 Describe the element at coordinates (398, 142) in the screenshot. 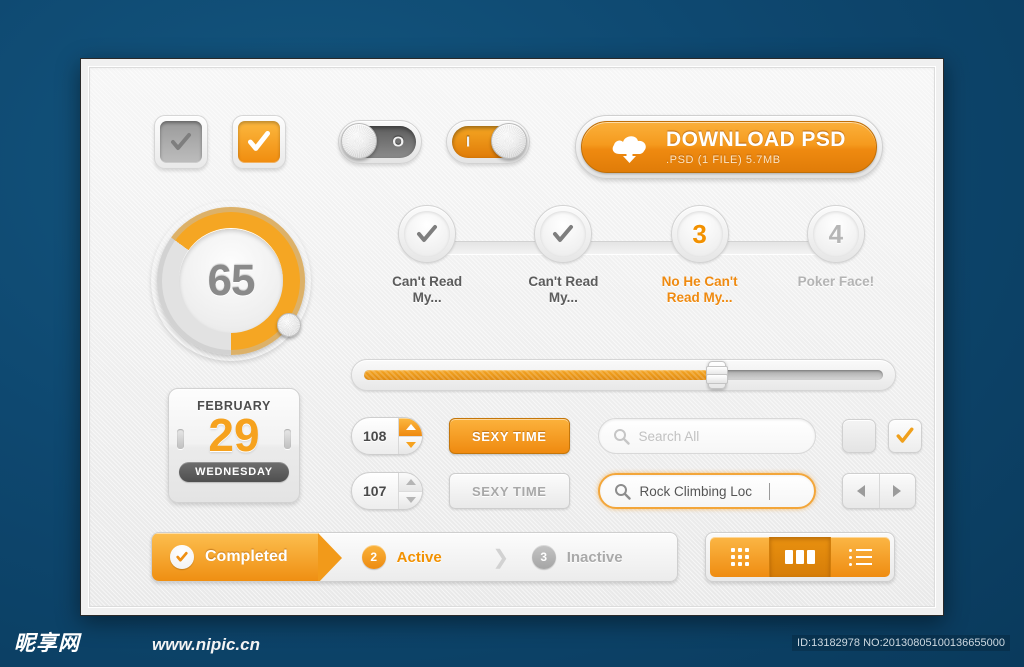

I see `toggle-off-mark: O` at that location.